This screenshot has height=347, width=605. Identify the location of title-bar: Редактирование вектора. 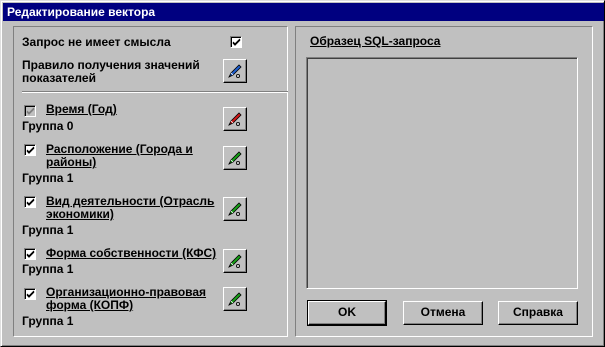
(303, 12).